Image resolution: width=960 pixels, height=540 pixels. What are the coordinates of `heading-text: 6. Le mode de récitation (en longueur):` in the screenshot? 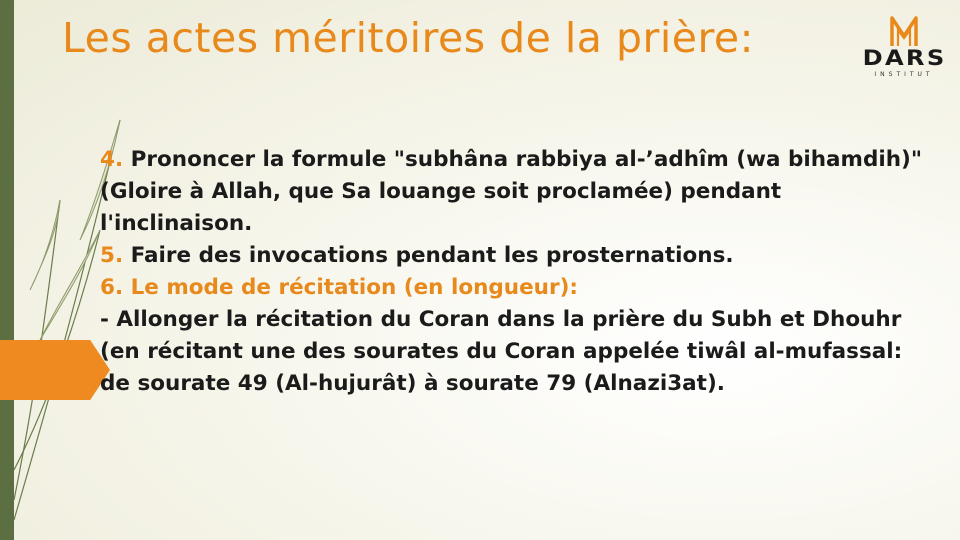 It's located at (339, 287).